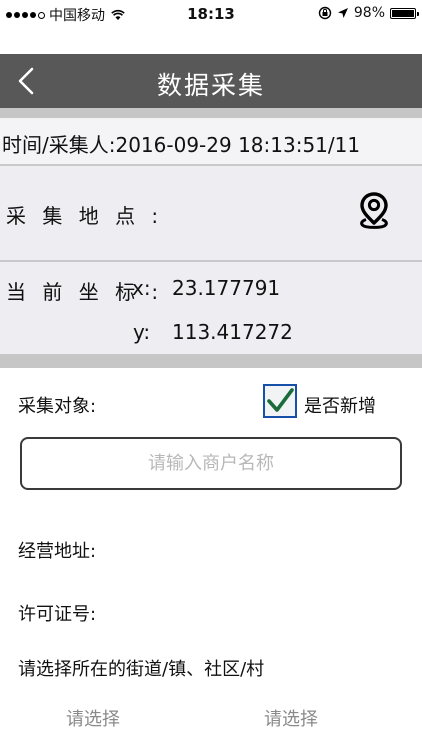 This screenshot has height=750, width=422. I want to click on license-number-label: 许可证号:, so click(57, 614).